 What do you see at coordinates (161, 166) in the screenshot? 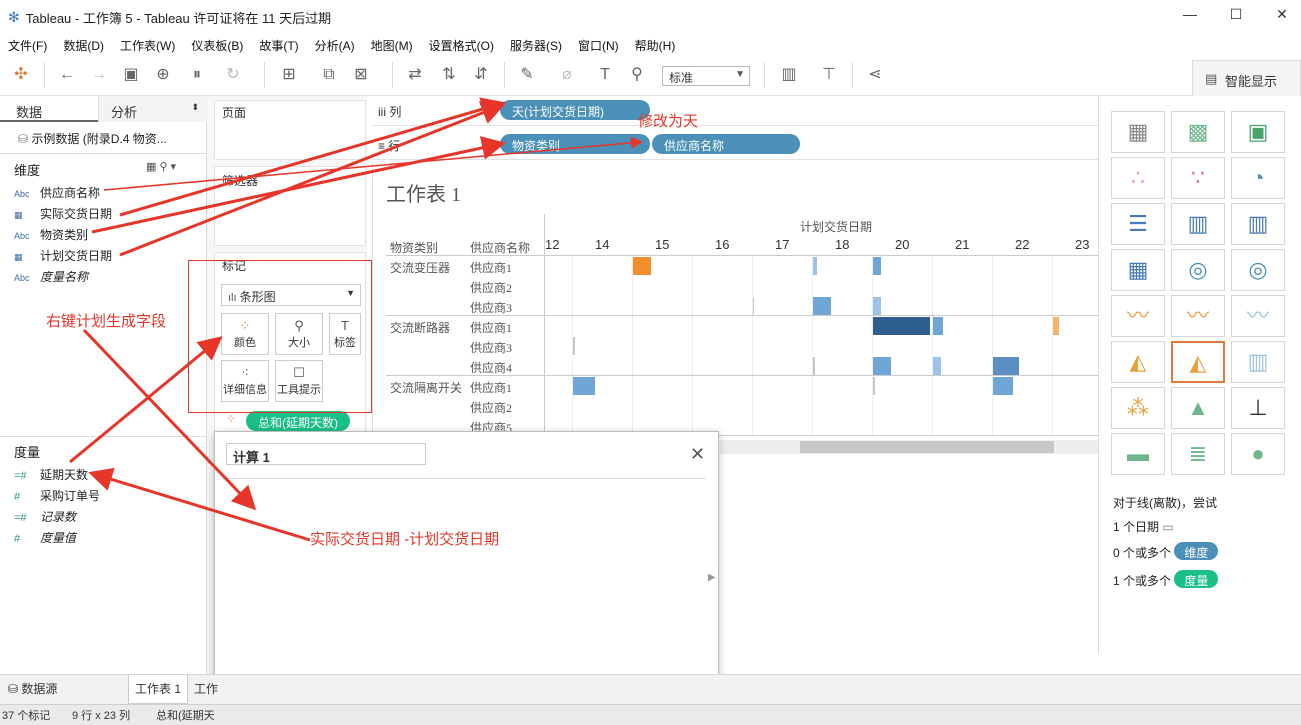
I see `view-options-icon: ▦ ⚲ ▾` at bounding box center [161, 166].